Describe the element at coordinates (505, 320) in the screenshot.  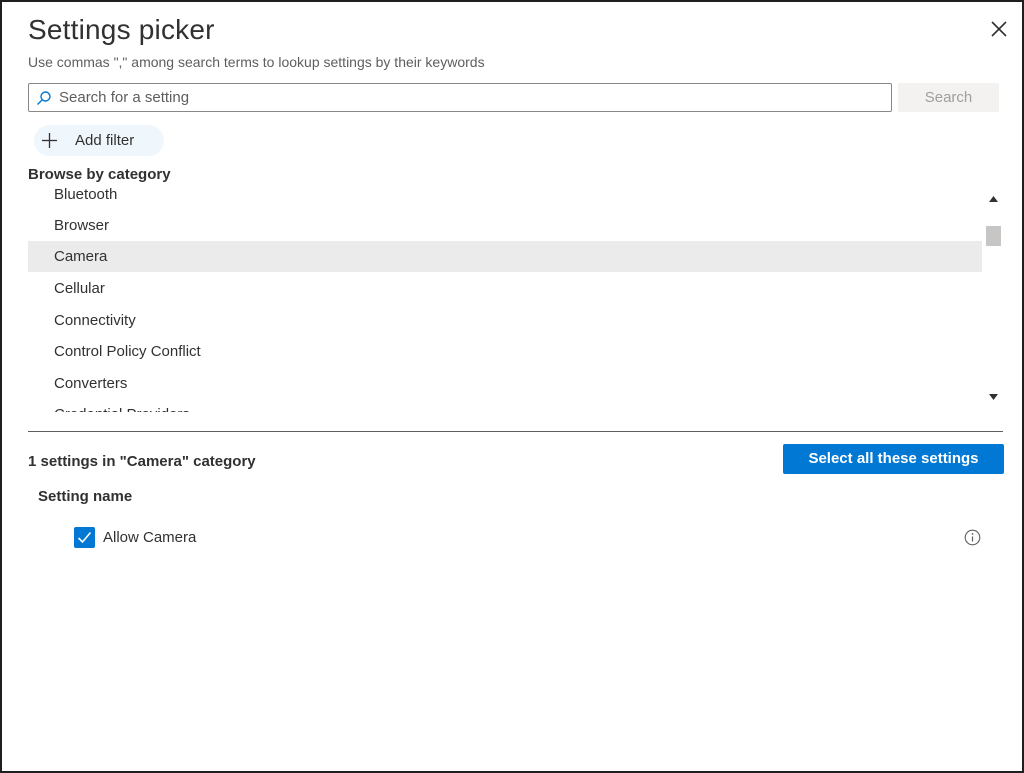
I see `category-item-connectivity: Connectivity` at that location.